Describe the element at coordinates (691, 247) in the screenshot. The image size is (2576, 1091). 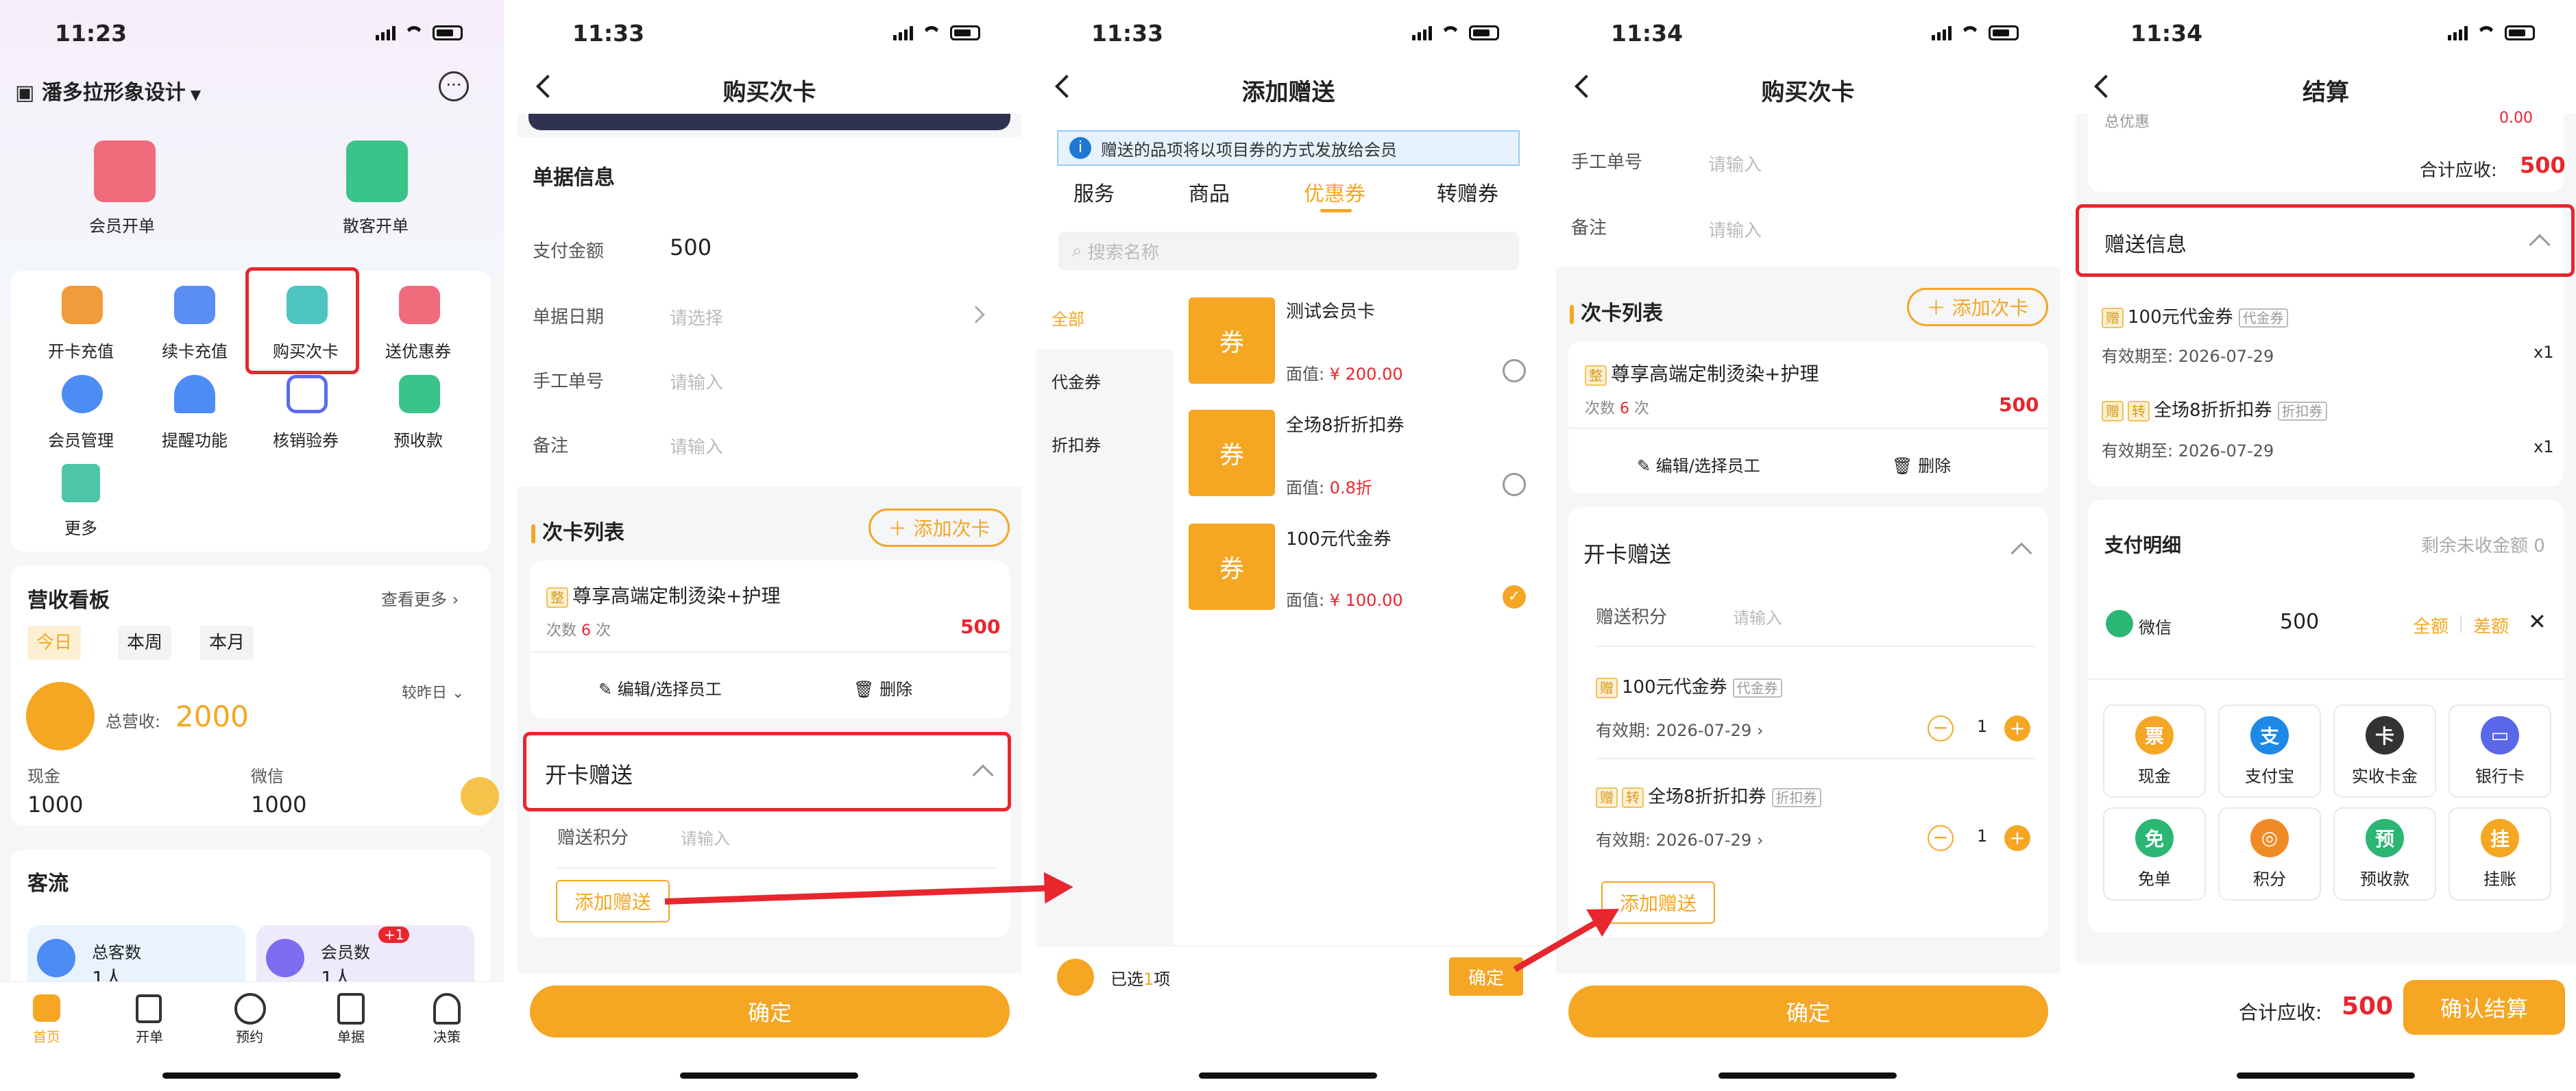
I see `pay-amount-value: 500` at that location.